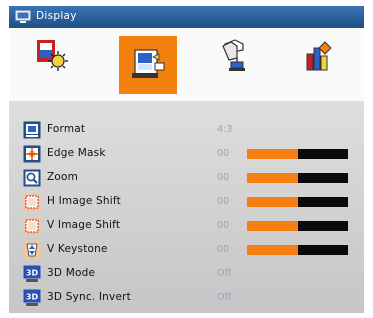 The image size is (373, 318). I want to click on menu-row-3d-mode: 3D 3D Mode Off, so click(186, 274).